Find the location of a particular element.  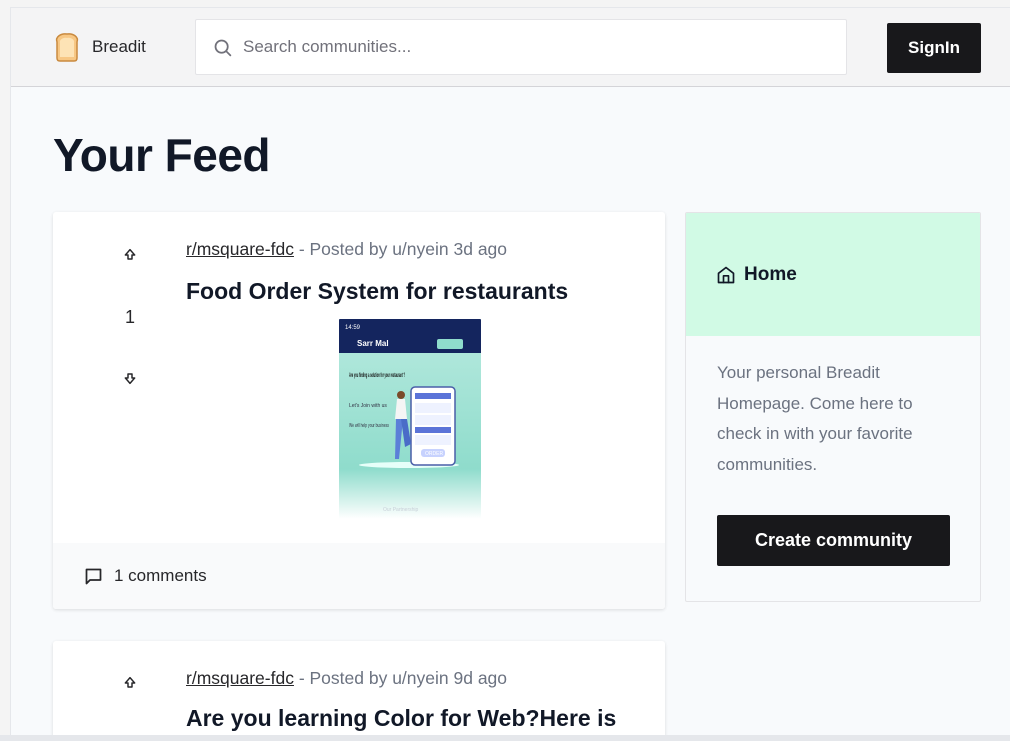

sidebar-title: Home is located at coordinates (770, 274).